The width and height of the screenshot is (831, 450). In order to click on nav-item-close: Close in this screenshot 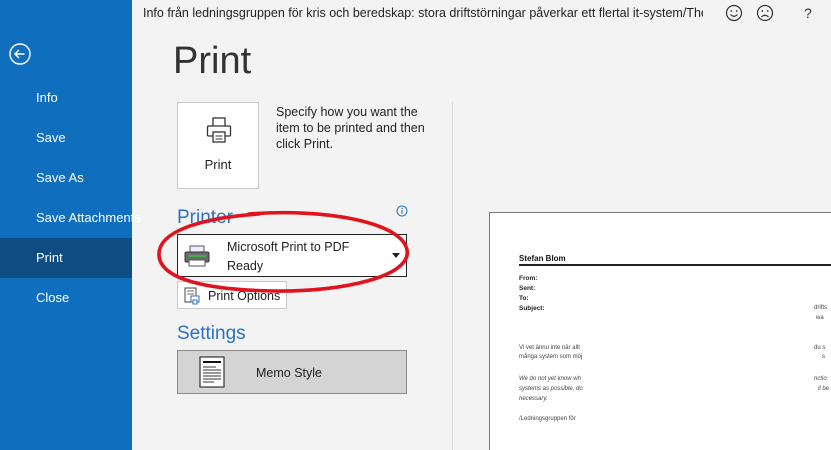, I will do `click(66, 298)`.